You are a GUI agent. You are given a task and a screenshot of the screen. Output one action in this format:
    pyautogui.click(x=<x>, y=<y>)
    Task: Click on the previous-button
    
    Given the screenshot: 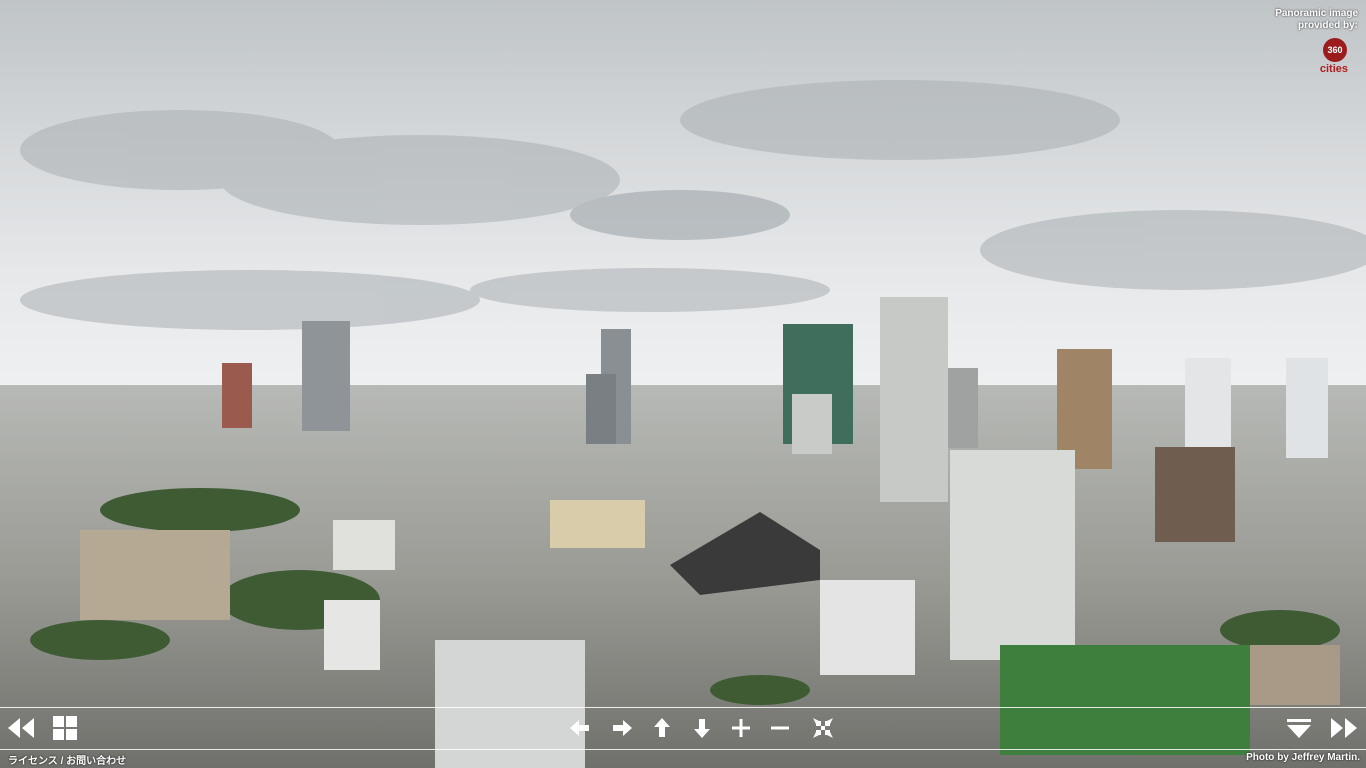 What is the action you would take?
    pyautogui.click(x=21, y=728)
    